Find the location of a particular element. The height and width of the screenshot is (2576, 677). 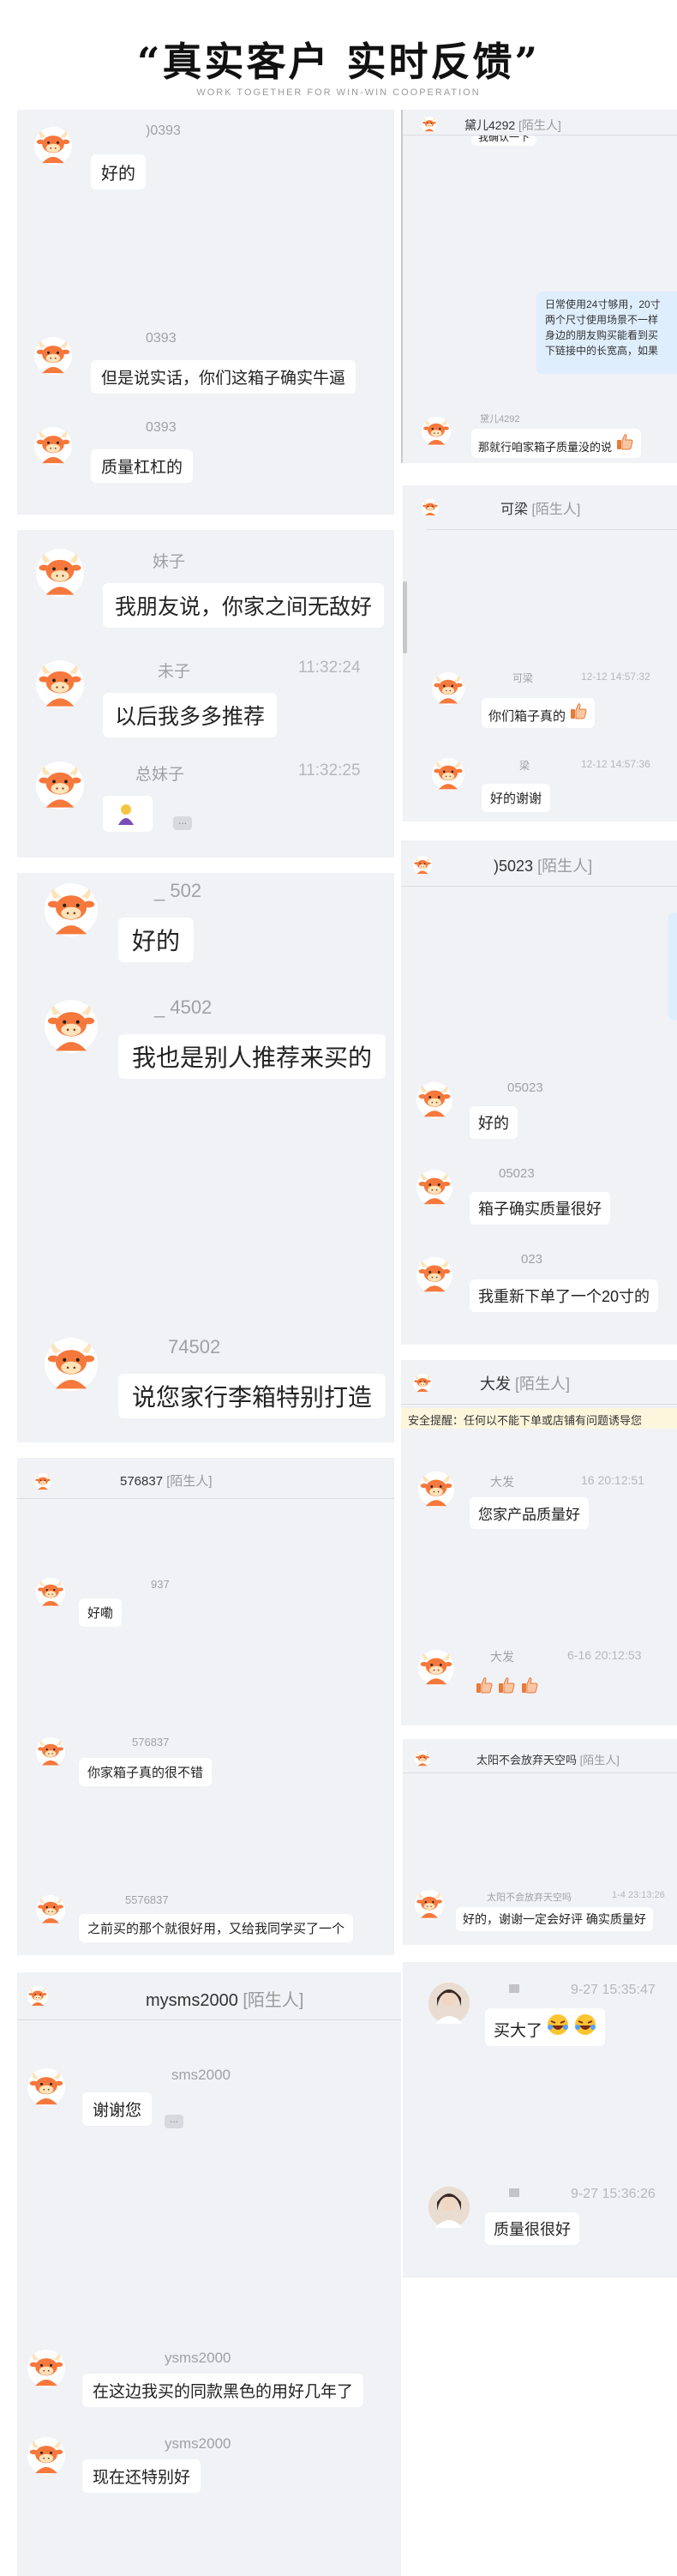

sender-name: 总妹子 is located at coordinates (160, 775).